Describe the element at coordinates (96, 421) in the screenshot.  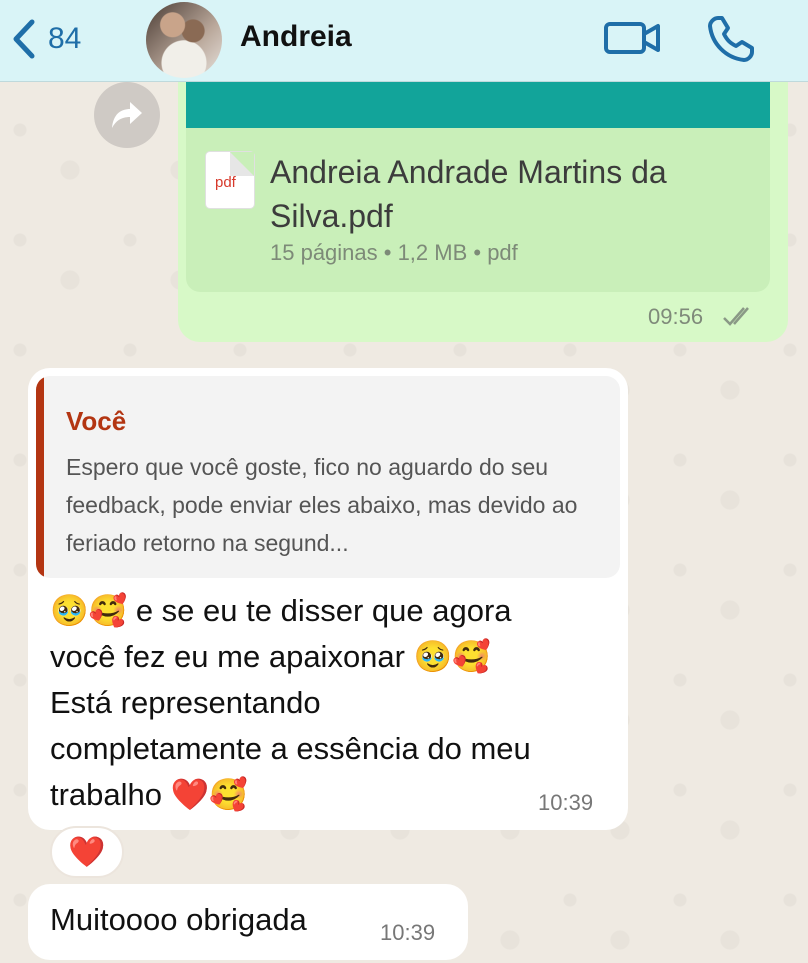
I see `quote-author: Você` at that location.